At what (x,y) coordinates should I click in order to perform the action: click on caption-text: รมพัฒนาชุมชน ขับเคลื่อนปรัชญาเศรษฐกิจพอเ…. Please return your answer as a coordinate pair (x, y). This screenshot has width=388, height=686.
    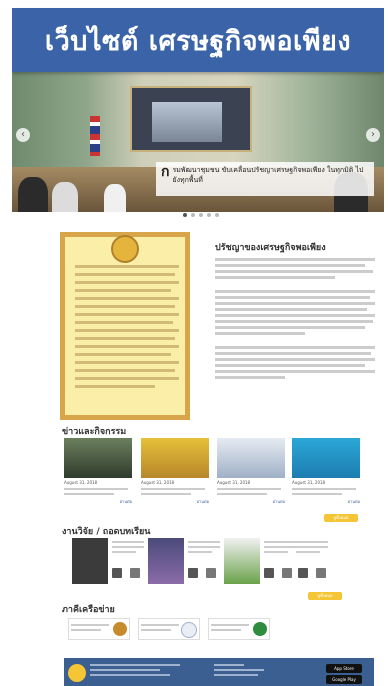
    Looking at the image, I should click on (268, 175).